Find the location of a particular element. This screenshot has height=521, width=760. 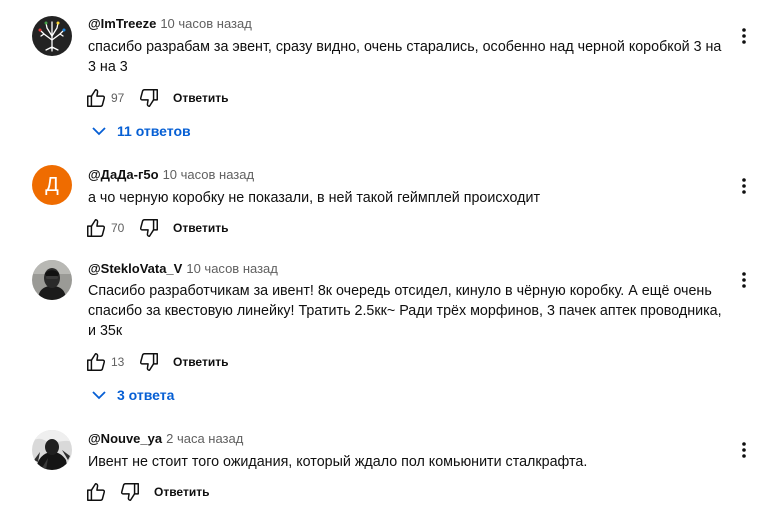

like-count: 97 is located at coordinates (118, 98).